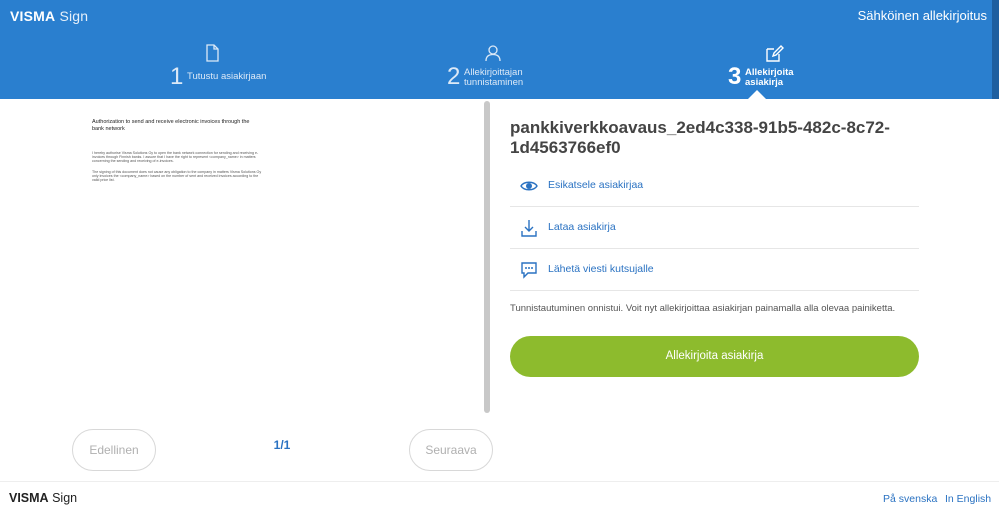 The height and width of the screenshot is (517, 999). Describe the element at coordinates (596, 185) in the screenshot. I see `preview-document-label: Esikatsele asiakirjaa` at that location.